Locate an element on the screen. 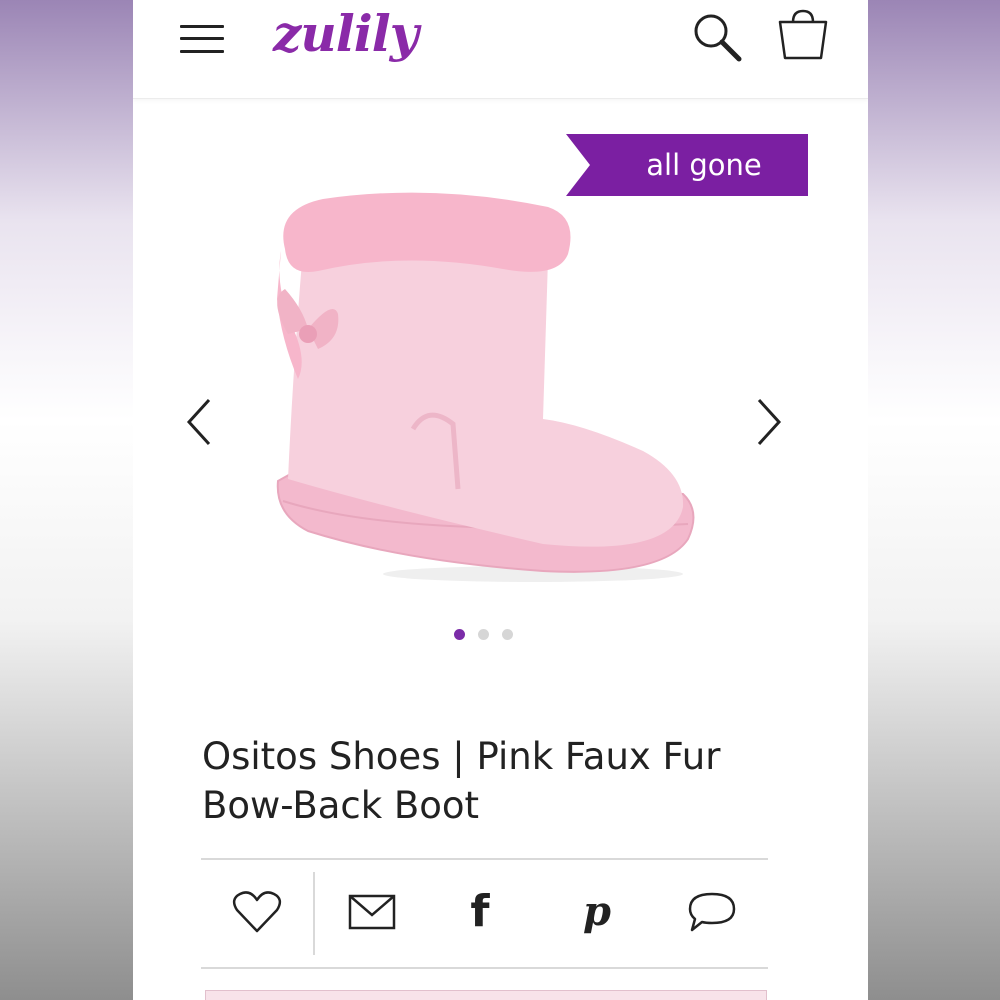 The image size is (1000, 1000). share-bar: f p is located at coordinates (484, 913).